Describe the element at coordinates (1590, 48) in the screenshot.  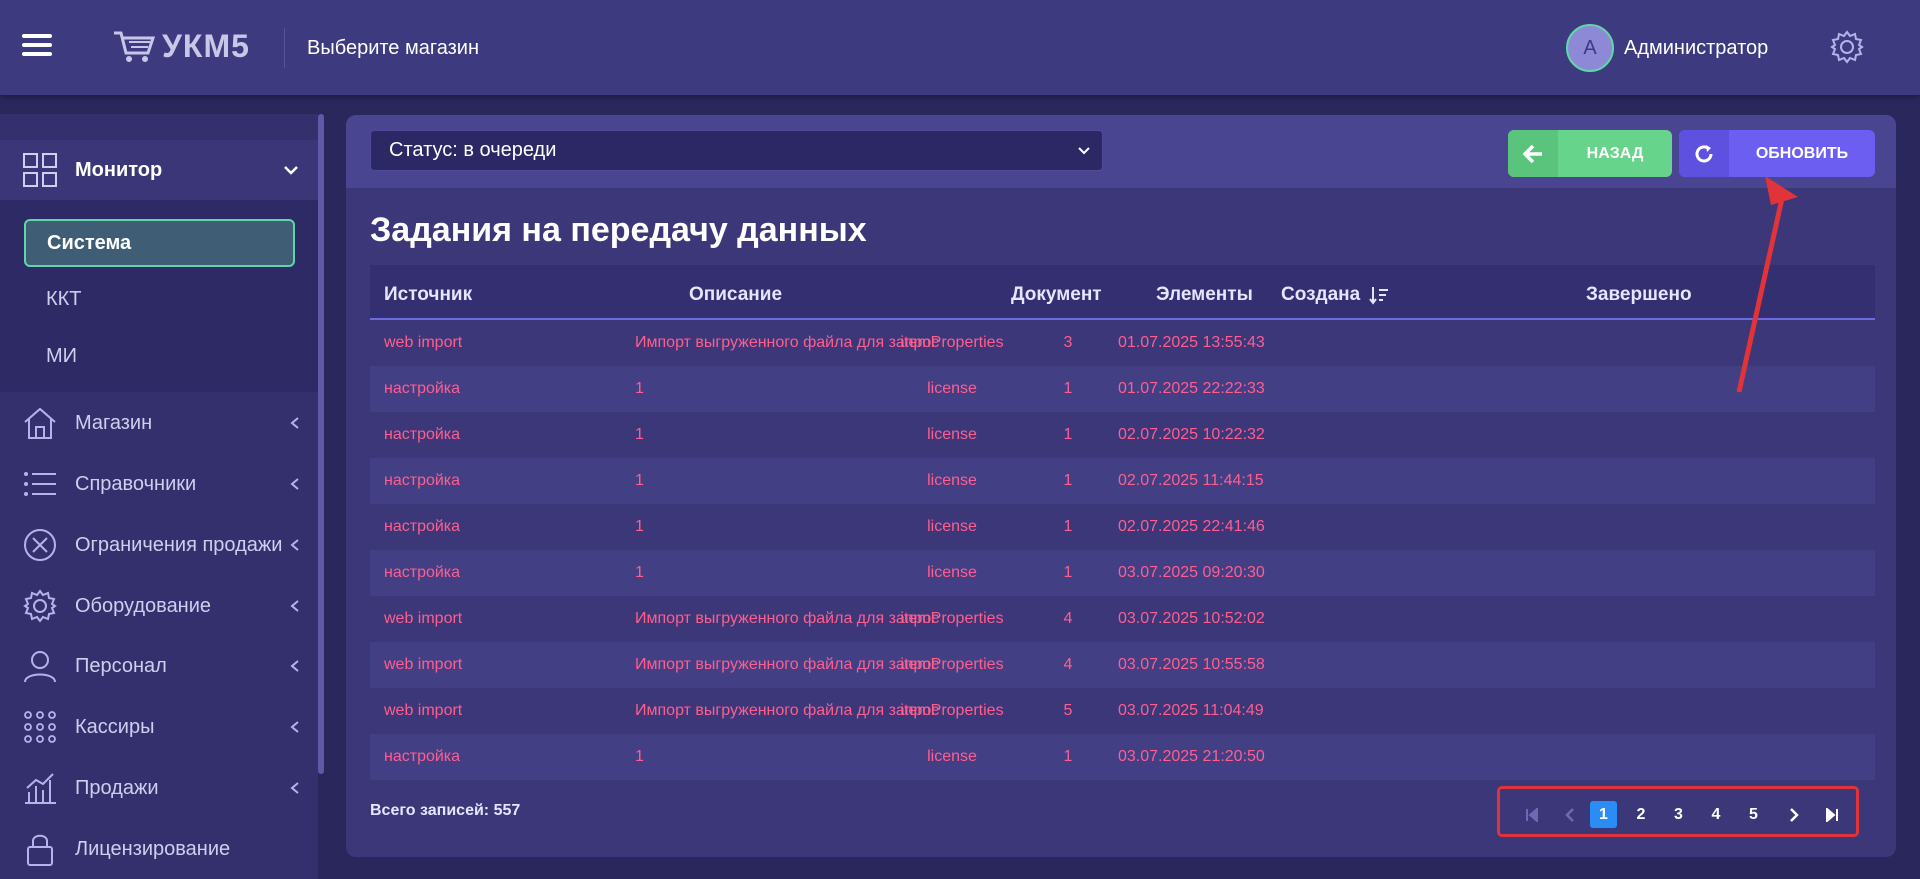
I see `avatar: A` at that location.